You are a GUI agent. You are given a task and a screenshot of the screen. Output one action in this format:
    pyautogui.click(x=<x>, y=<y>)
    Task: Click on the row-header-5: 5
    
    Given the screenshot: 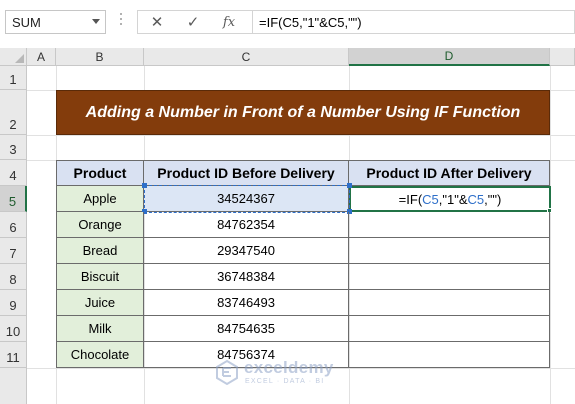 What is the action you would take?
    pyautogui.click(x=13, y=199)
    